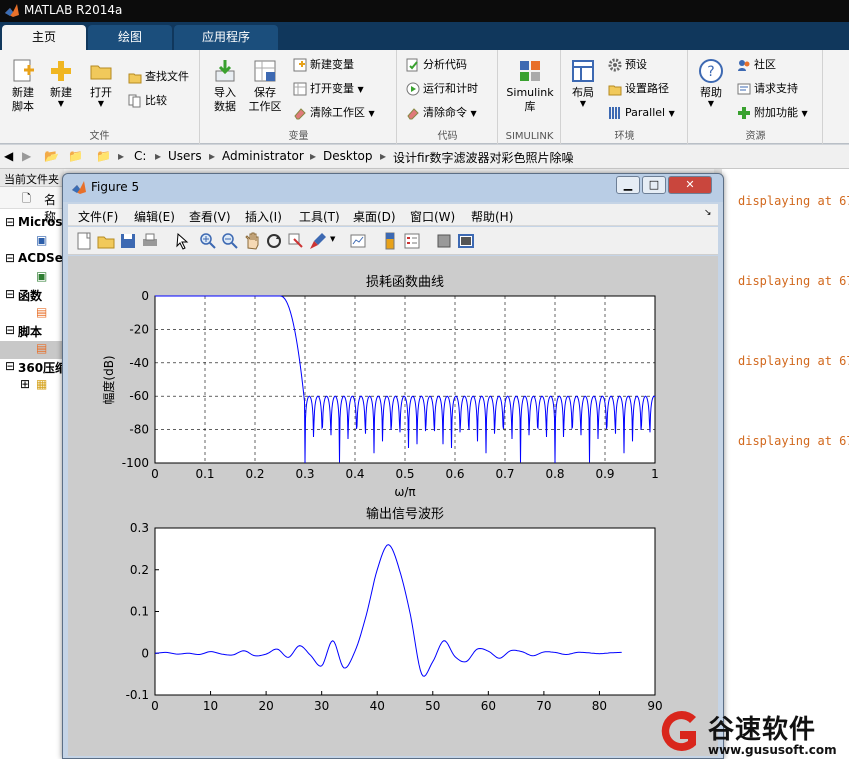 The height and width of the screenshot is (759, 849). What do you see at coordinates (139, 396) in the screenshot?
I see `y-tick-label: -60` at bounding box center [139, 396].